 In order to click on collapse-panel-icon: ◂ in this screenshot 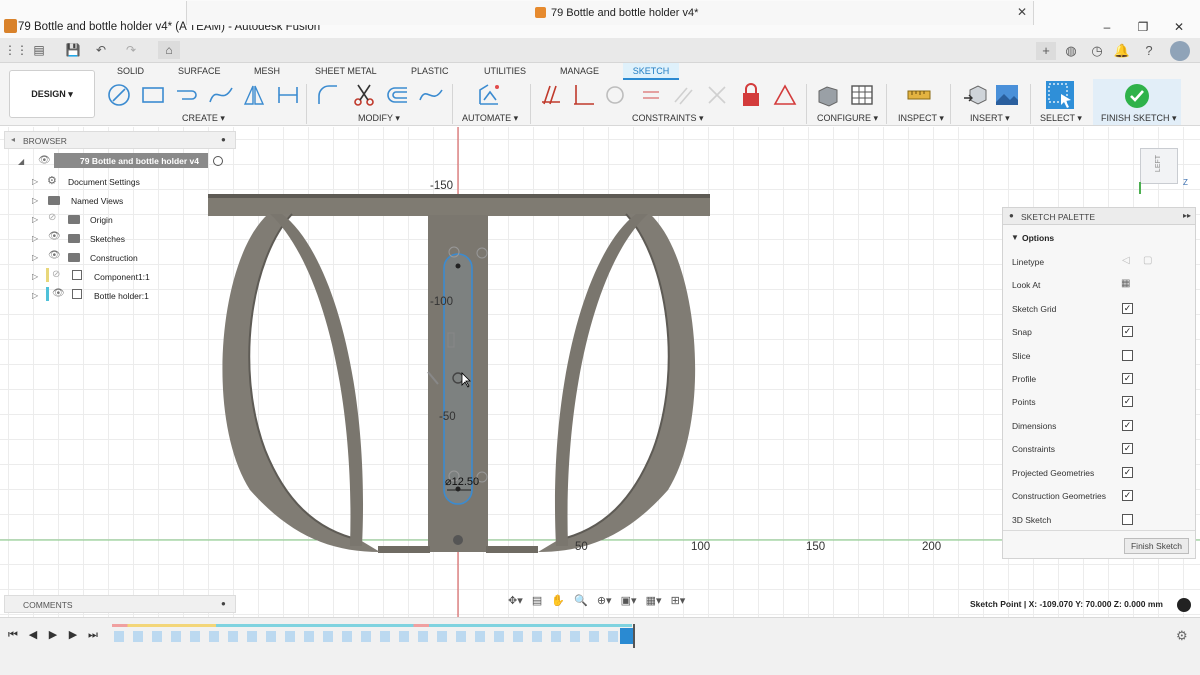, I will do `click(13, 139)`.